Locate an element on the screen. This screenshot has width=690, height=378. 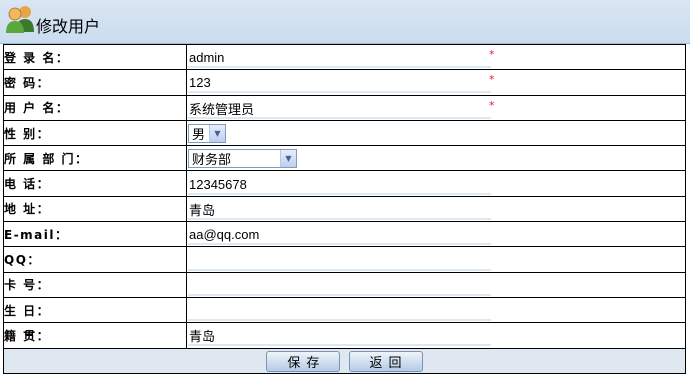
form-row-email: E-mail： is located at coordinates (344, 234).